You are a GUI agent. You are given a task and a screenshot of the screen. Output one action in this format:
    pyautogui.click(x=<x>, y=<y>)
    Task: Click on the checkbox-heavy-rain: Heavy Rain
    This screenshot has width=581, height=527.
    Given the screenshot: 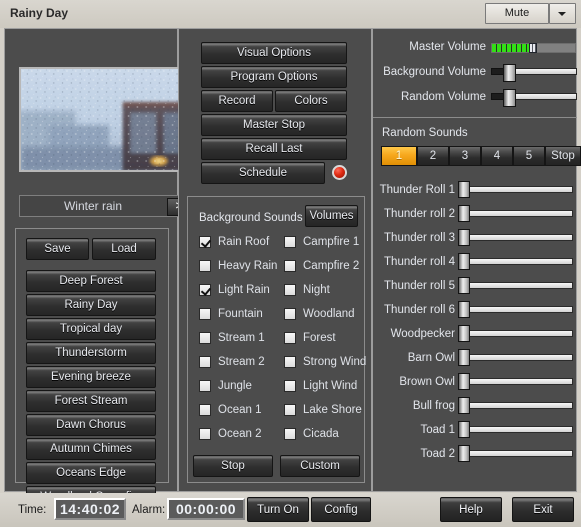 What is the action you would take?
    pyautogui.click(x=238, y=266)
    